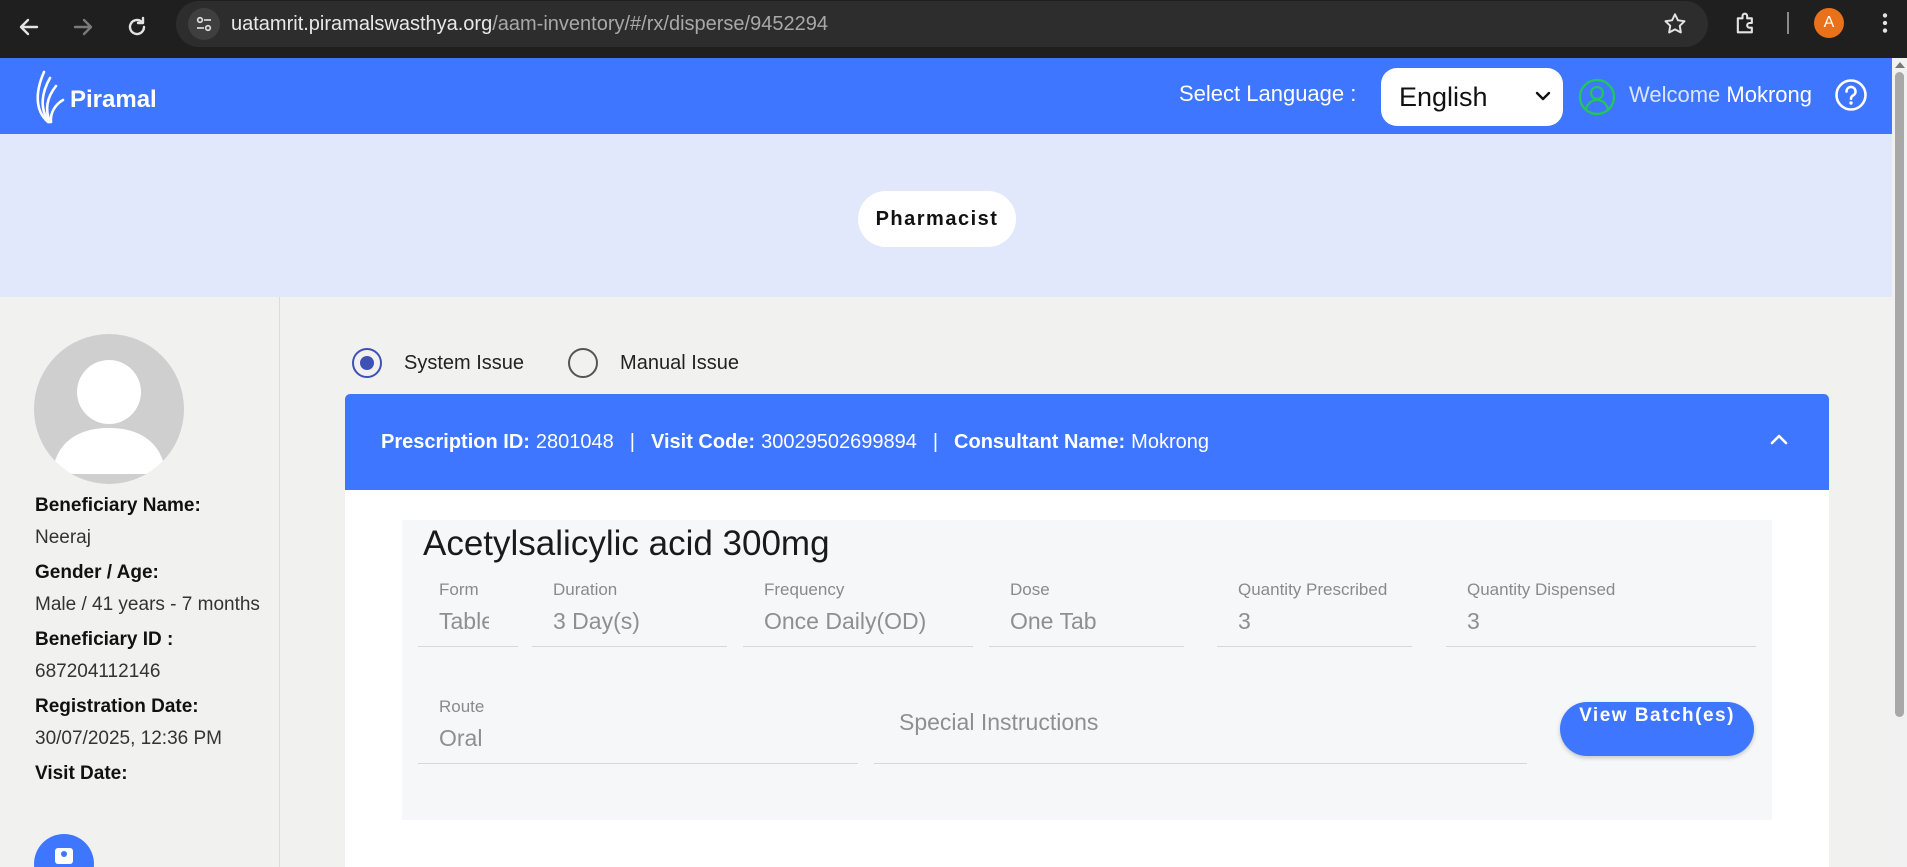  What do you see at coordinates (1200, 729) in the screenshot?
I see `special-instructions-input: Special Instructions` at bounding box center [1200, 729].